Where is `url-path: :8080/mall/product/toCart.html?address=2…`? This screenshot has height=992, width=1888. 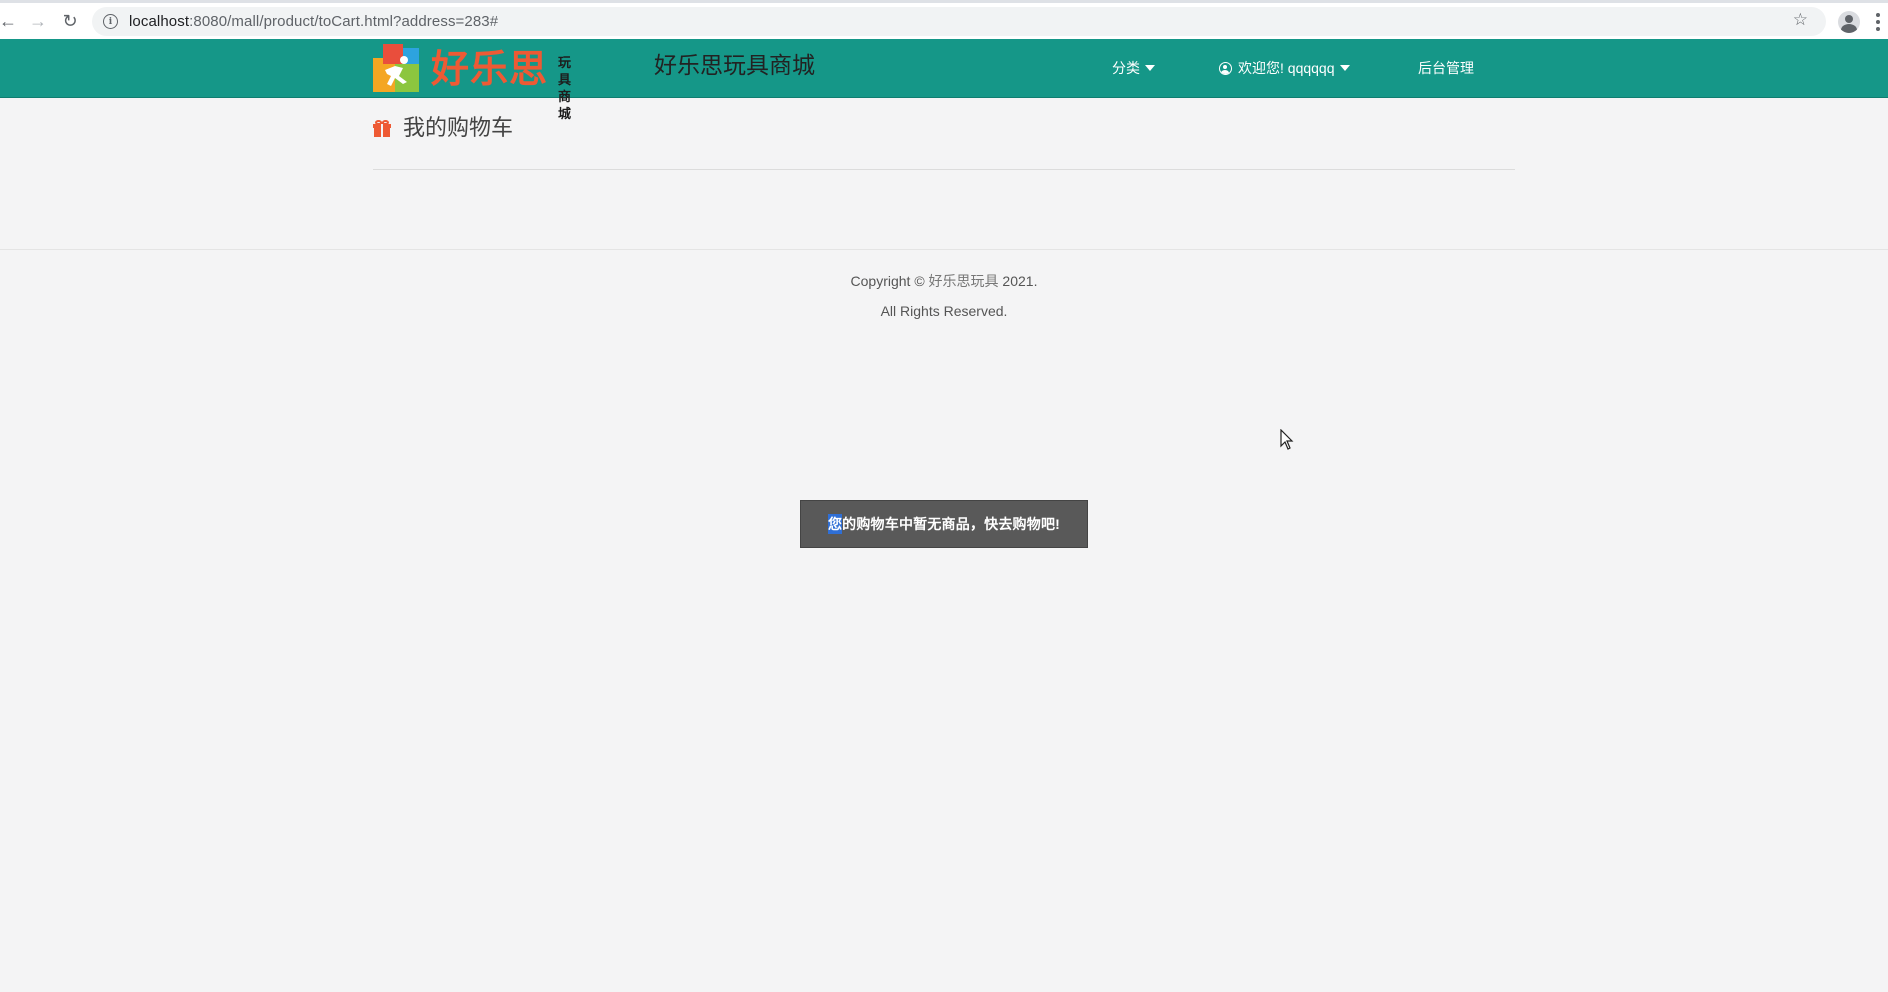
url-path: :8080/mall/product/toCart.html?address=2… is located at coordinates (344, 21).